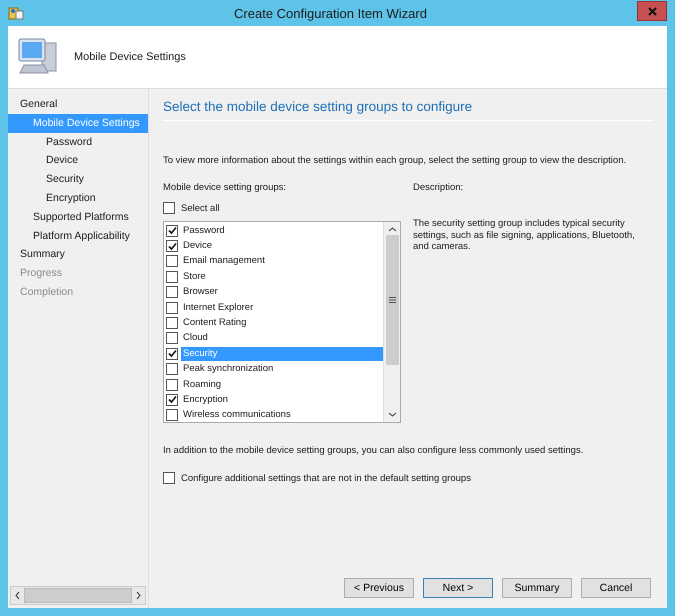 The height and width of the screenshot is (616, 675). What do you see at coordinates (395, 160) in the screenshot?
I see `instruction-text: To view more information about the settings within each group, select the setting group to view the description.` at bounding box center [395, 160].